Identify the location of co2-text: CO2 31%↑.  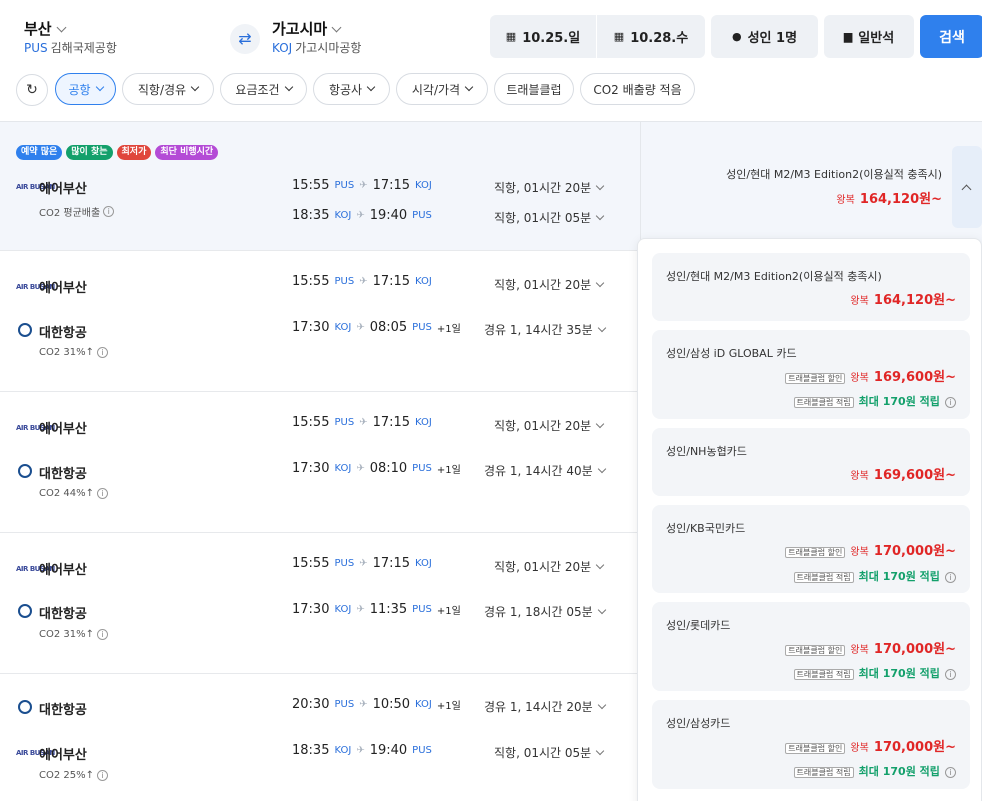
(66, 352).